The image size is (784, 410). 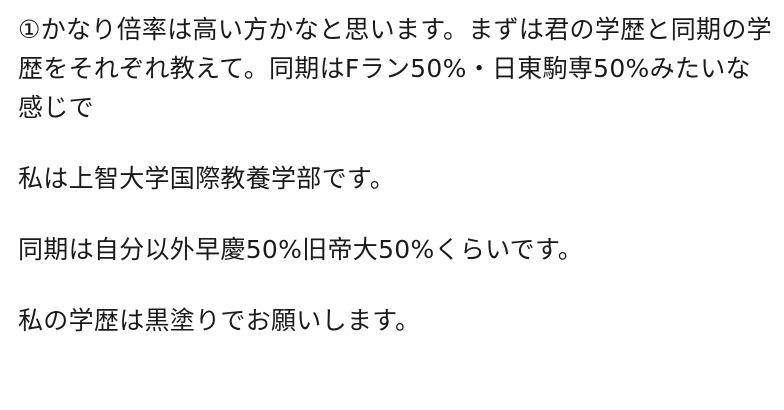 What do you see at coordinates (219, 320) in the screenshot?
I see `message-paragraph-request: 私の学歴は黒塗りでお願いします。` at bounding box center [219, 320].